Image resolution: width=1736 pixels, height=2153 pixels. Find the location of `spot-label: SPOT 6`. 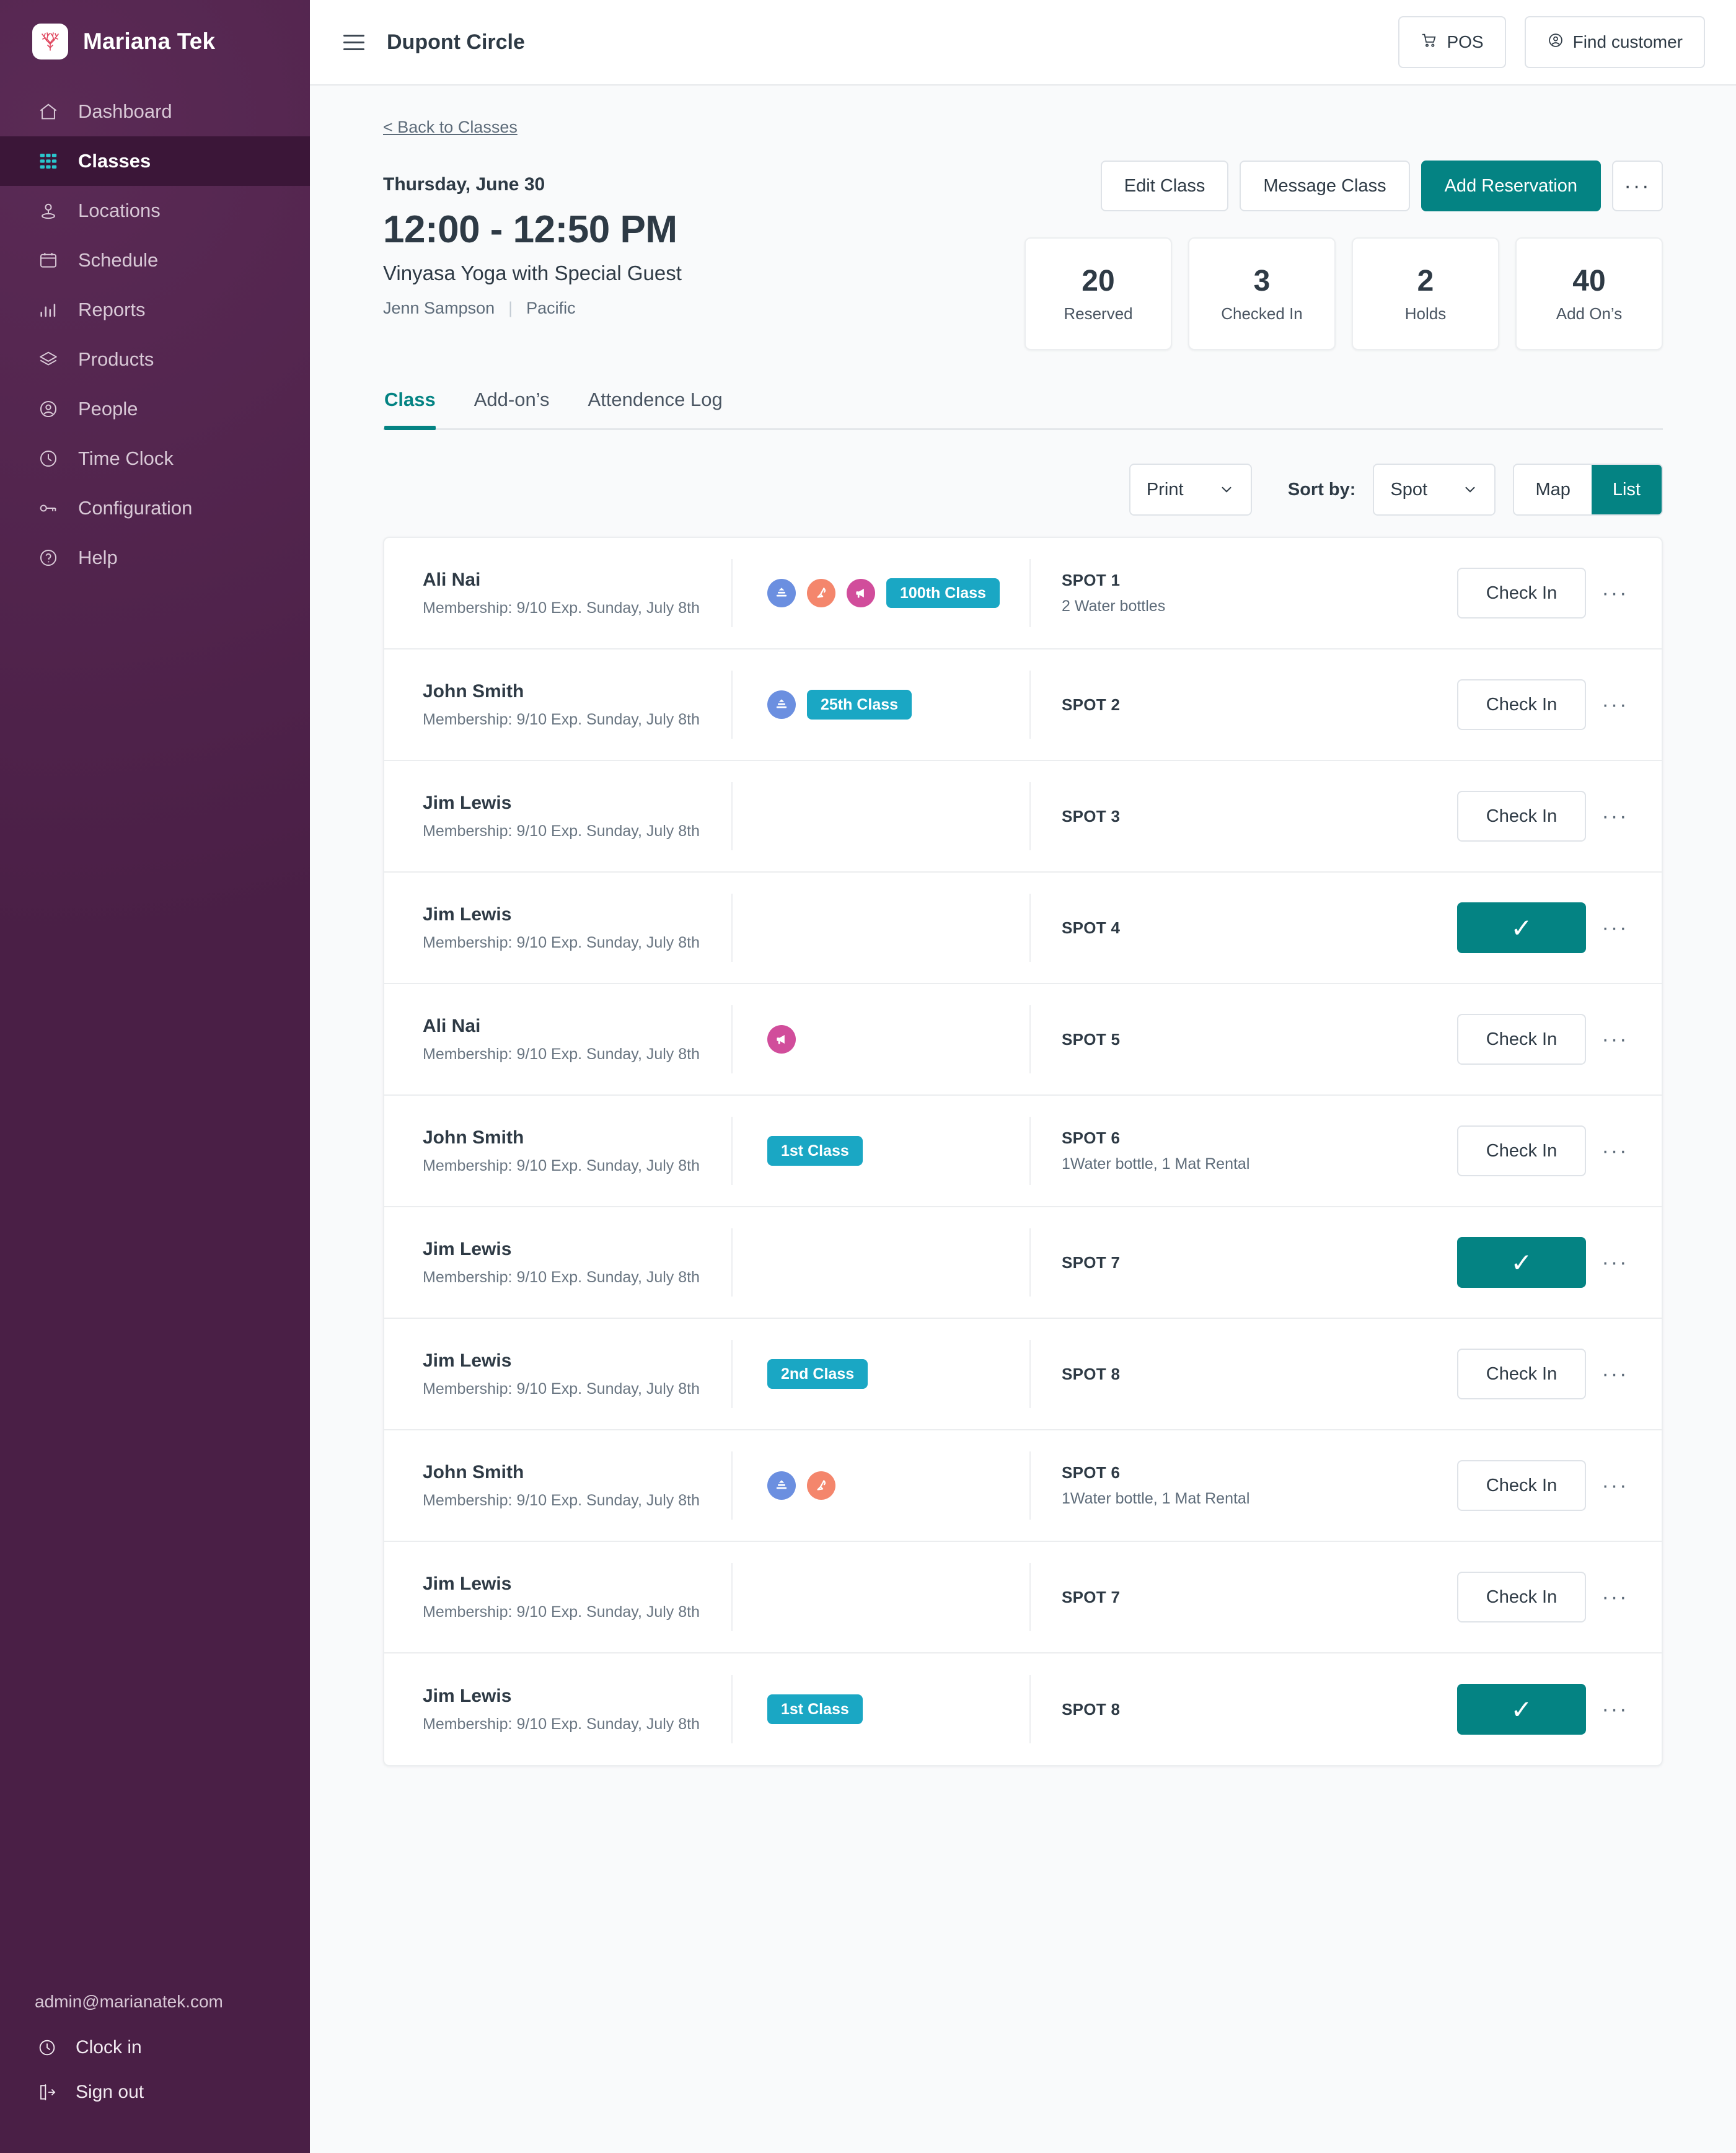

spot-label: SPOT 6 is located at coordinates (1091, 1472).